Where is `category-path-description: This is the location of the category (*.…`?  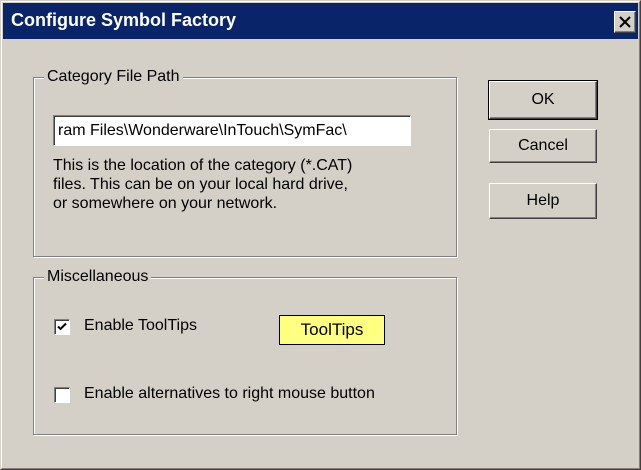
category-path-description: This is the location of the category (*.… is located at coordinates (243, 184).